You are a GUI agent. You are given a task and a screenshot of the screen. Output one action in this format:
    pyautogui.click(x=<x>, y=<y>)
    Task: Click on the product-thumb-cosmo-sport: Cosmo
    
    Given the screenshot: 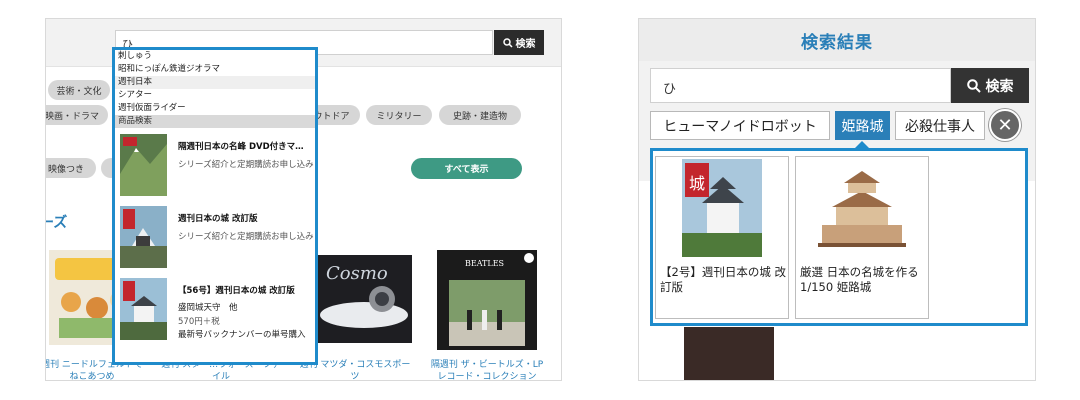 What is the action you would take?
    pyautogui.click(x=364, y=299)
    